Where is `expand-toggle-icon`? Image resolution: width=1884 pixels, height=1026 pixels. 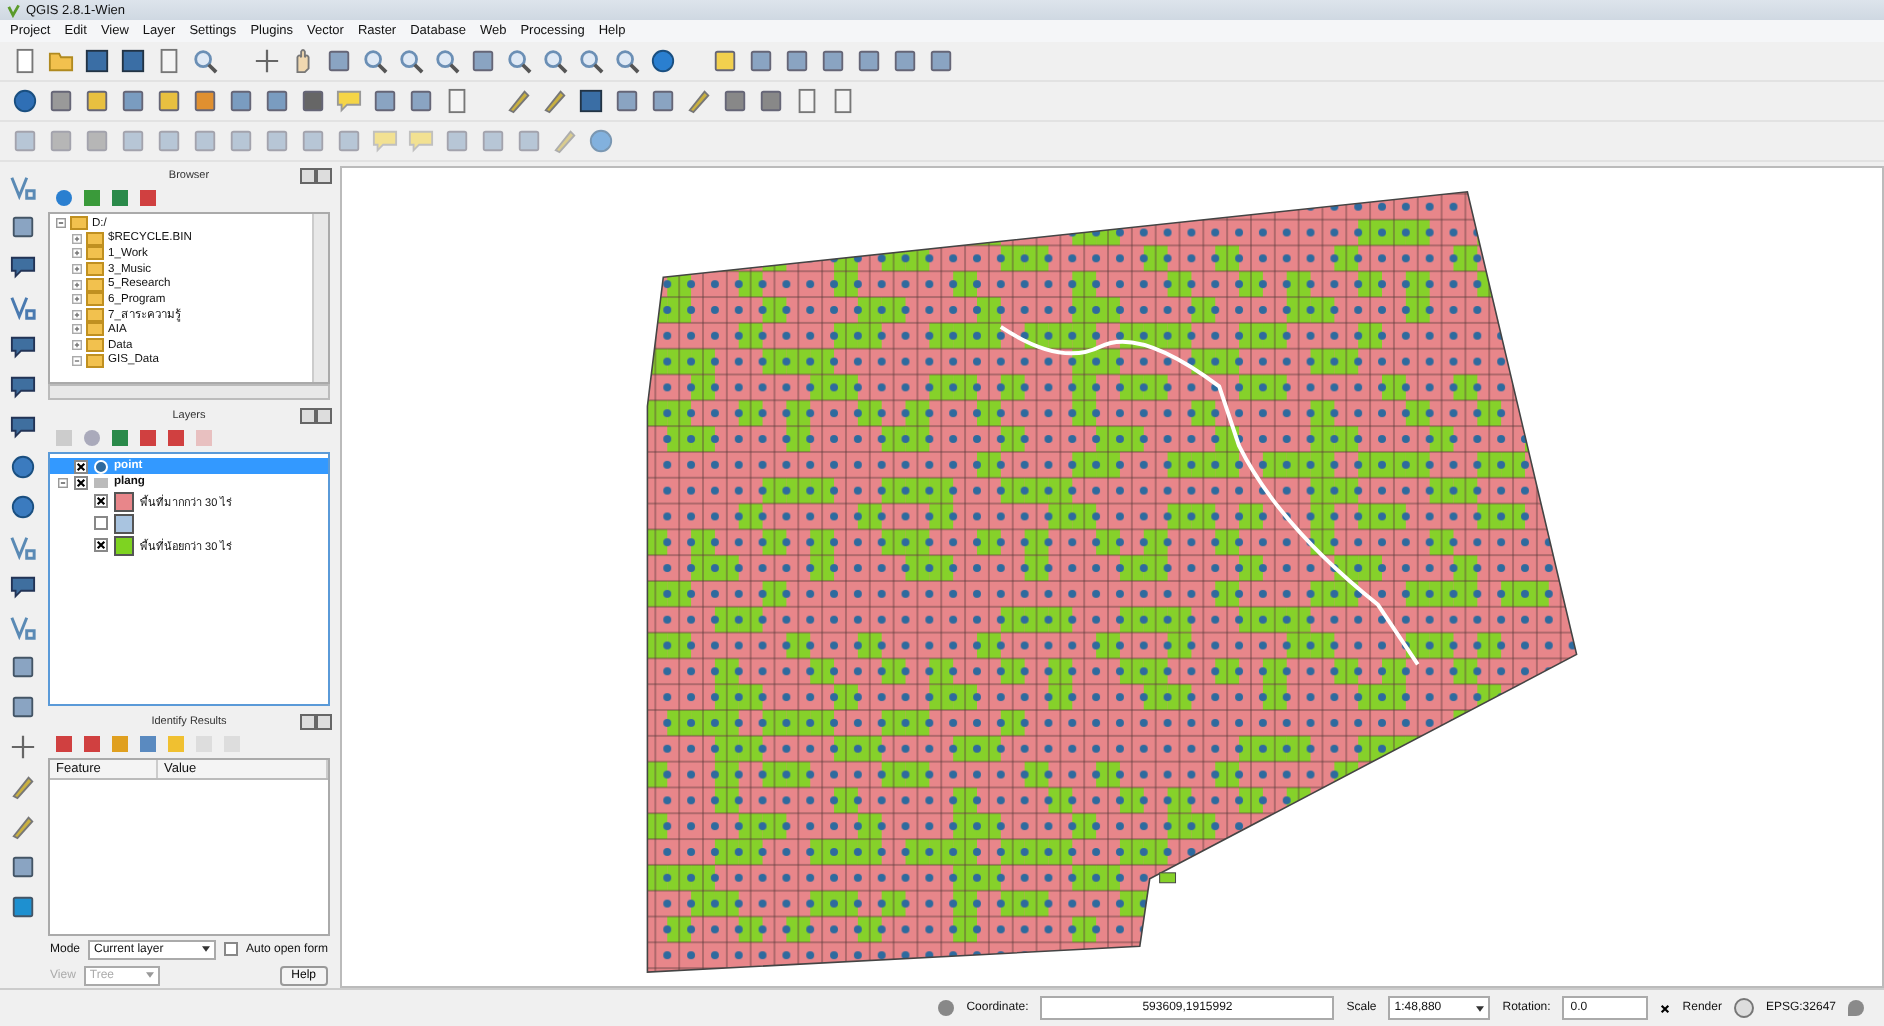 expand-toggle-icon is located at coordinates (63, 482).